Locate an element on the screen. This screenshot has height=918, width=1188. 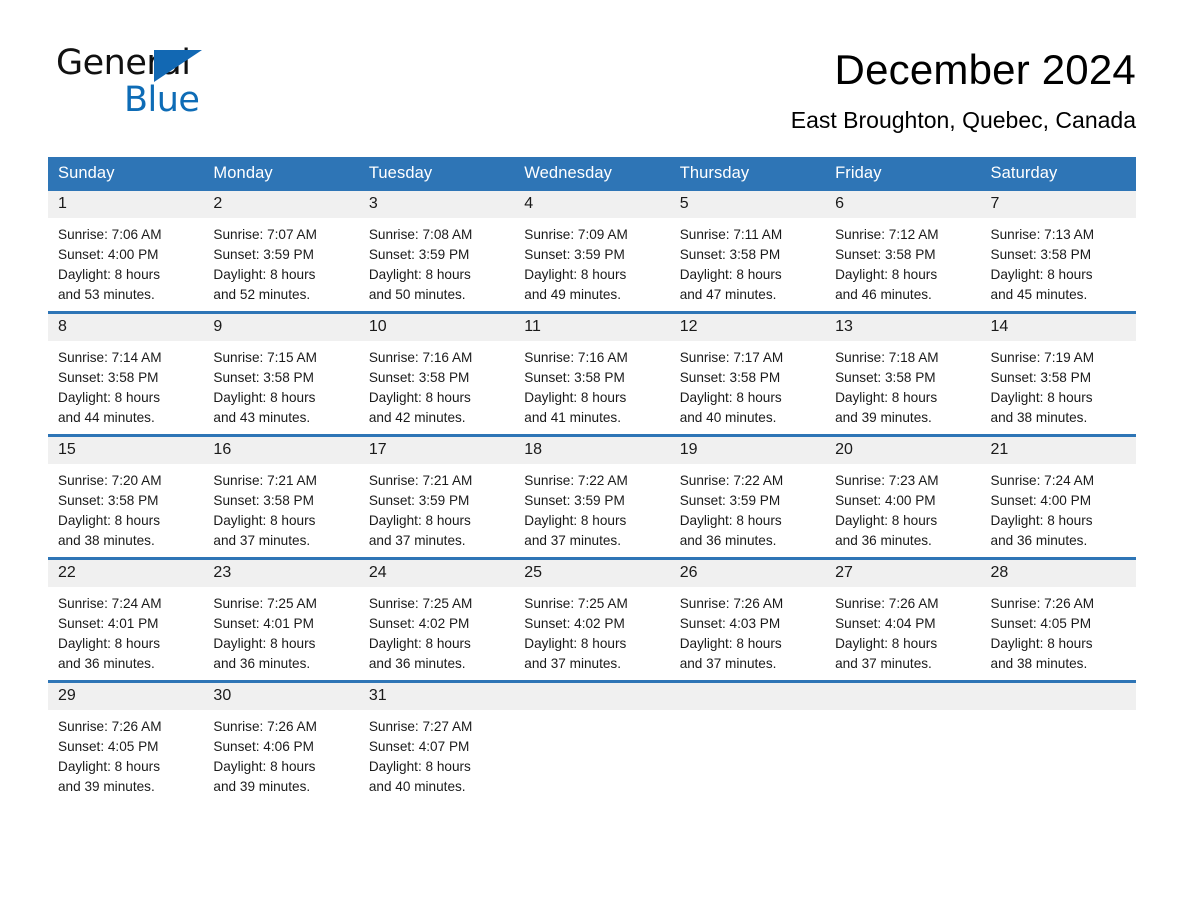
day-number-band: 3 is located at coordinates (436, 204).